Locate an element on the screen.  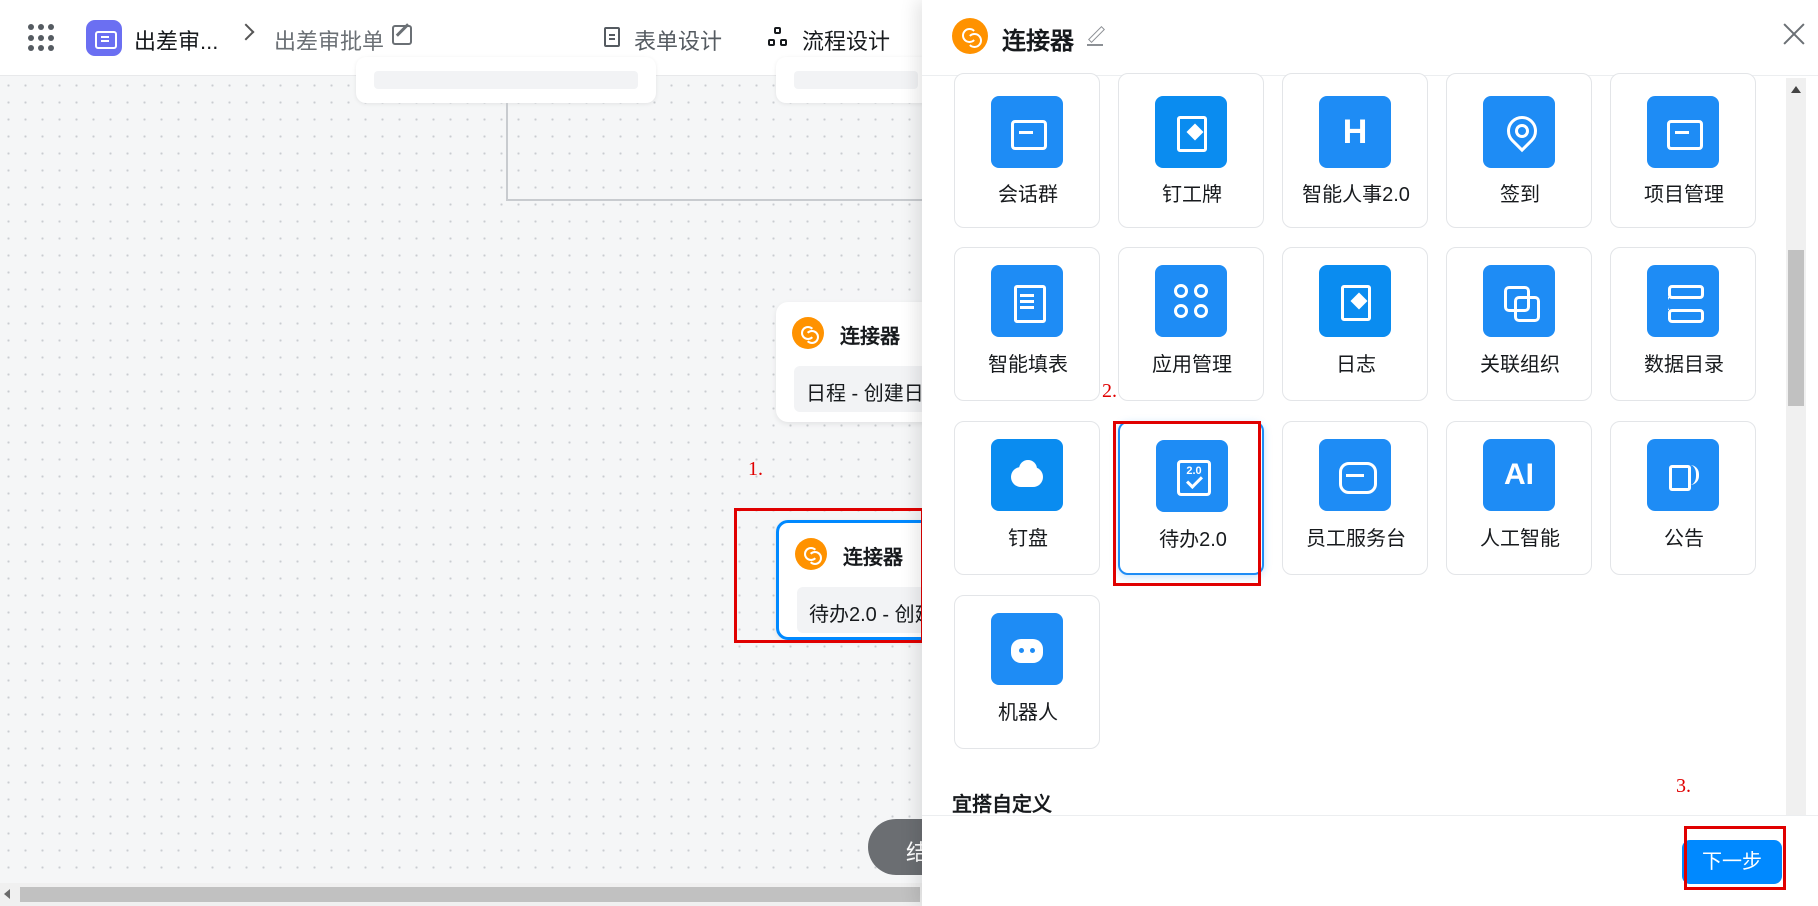
log-icon is located at coordinates (1355, 301).